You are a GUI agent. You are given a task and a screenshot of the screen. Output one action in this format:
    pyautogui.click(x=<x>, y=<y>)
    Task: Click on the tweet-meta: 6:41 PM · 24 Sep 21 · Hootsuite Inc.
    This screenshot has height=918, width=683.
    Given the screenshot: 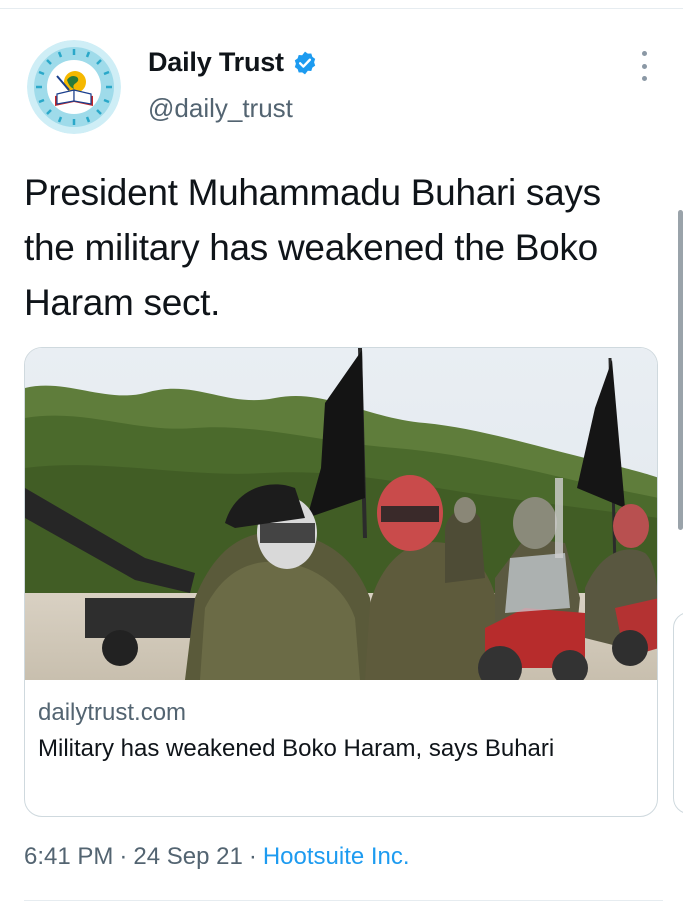 What is the action you would take?
    pyautogui.click(x=217, y=857)
    